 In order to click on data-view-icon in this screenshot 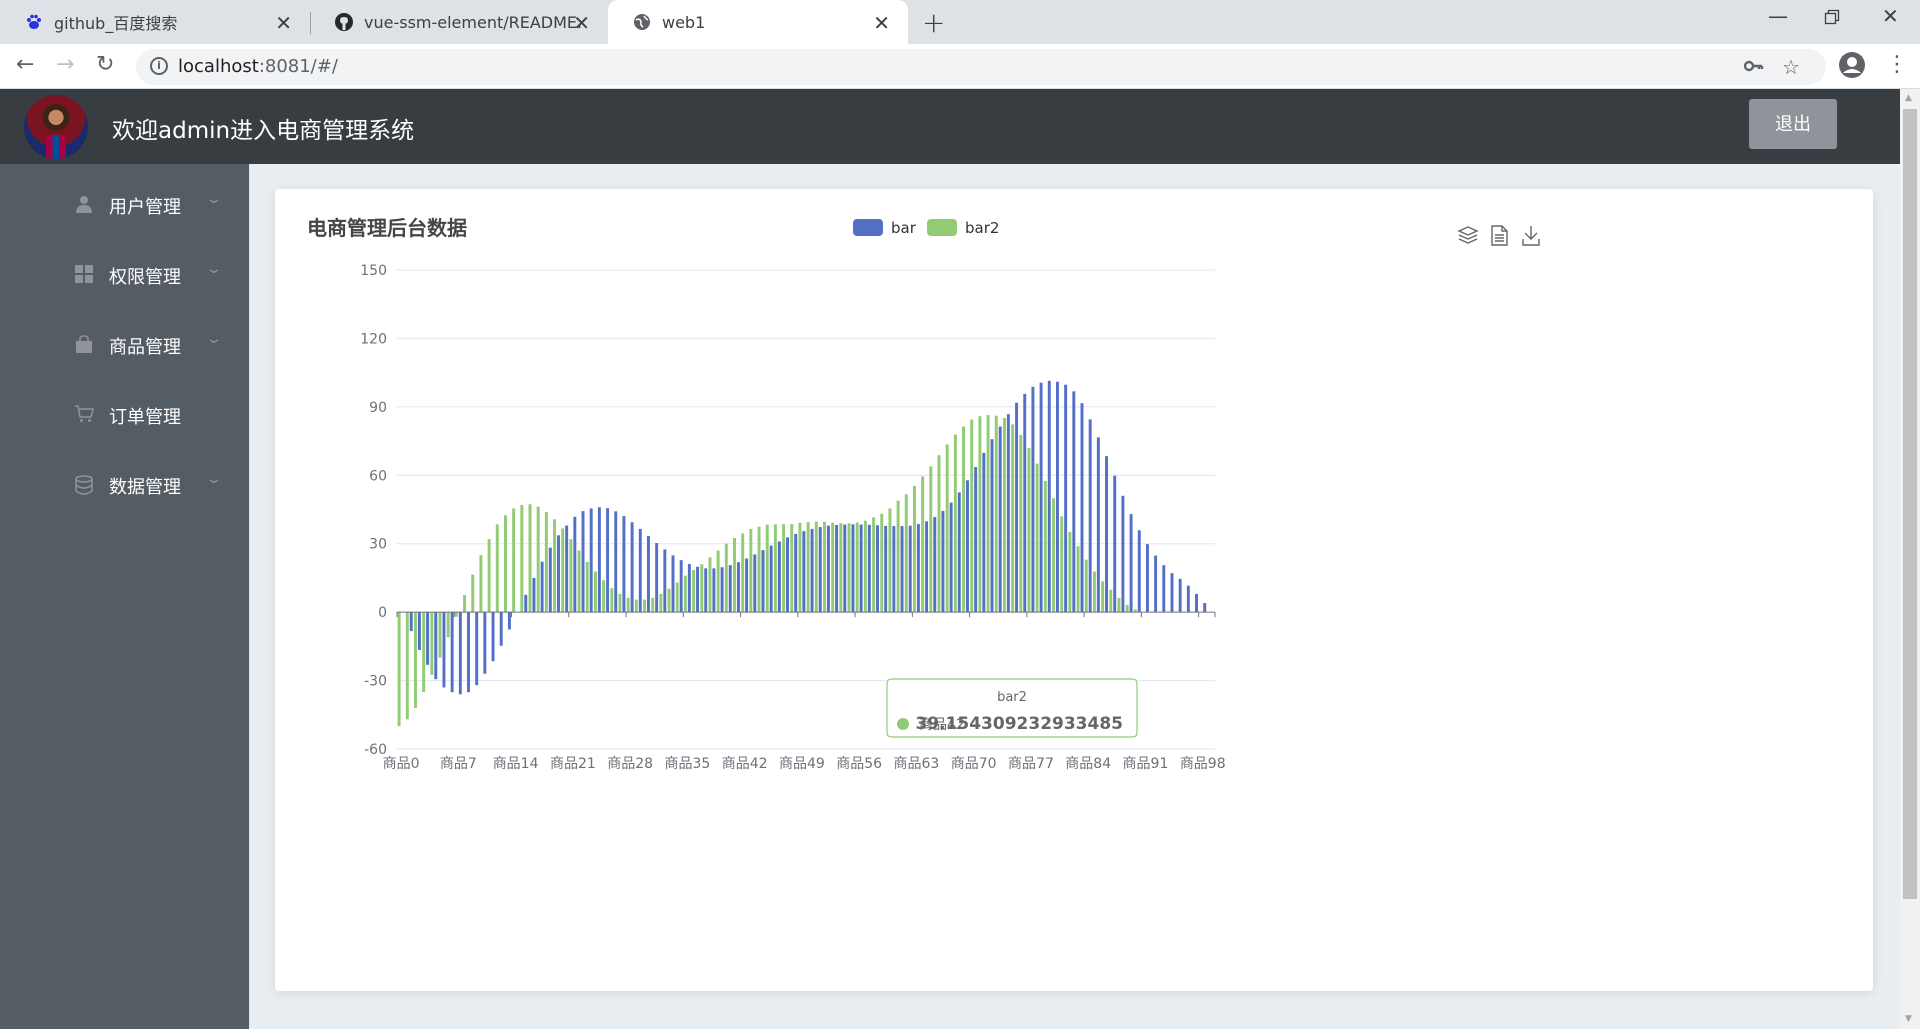, I will do `click(1499, 235)`.